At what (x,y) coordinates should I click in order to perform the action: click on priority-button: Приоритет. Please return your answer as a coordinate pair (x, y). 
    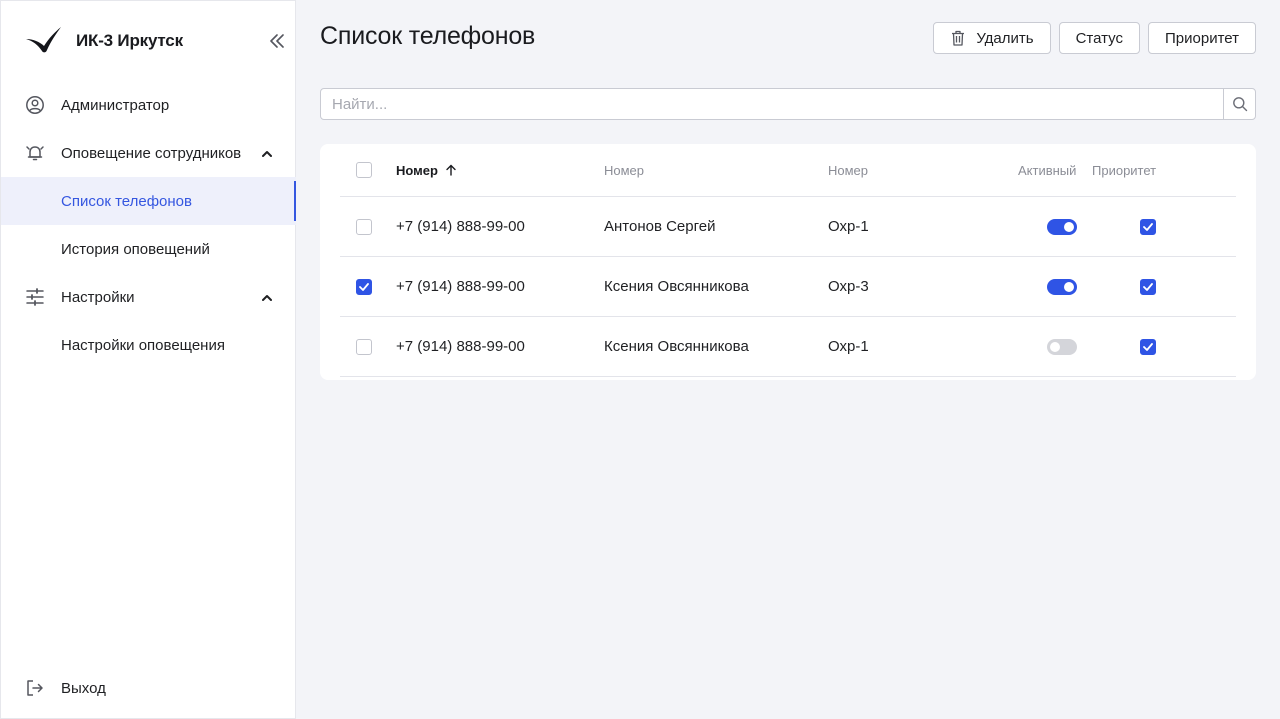
    Looking at the image, I should click on (1202, 38).